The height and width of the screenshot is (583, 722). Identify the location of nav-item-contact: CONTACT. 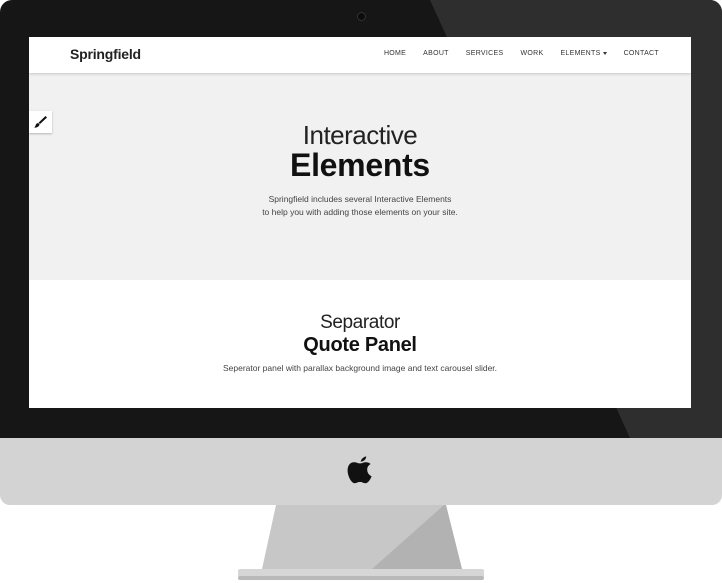
(641, 53).